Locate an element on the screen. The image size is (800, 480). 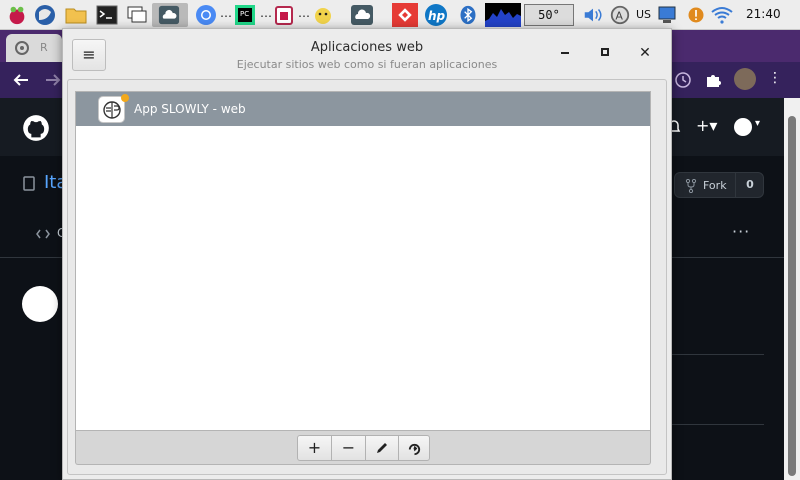
browser-menu-icon: ⋮ is located at coordinates (775, 78).